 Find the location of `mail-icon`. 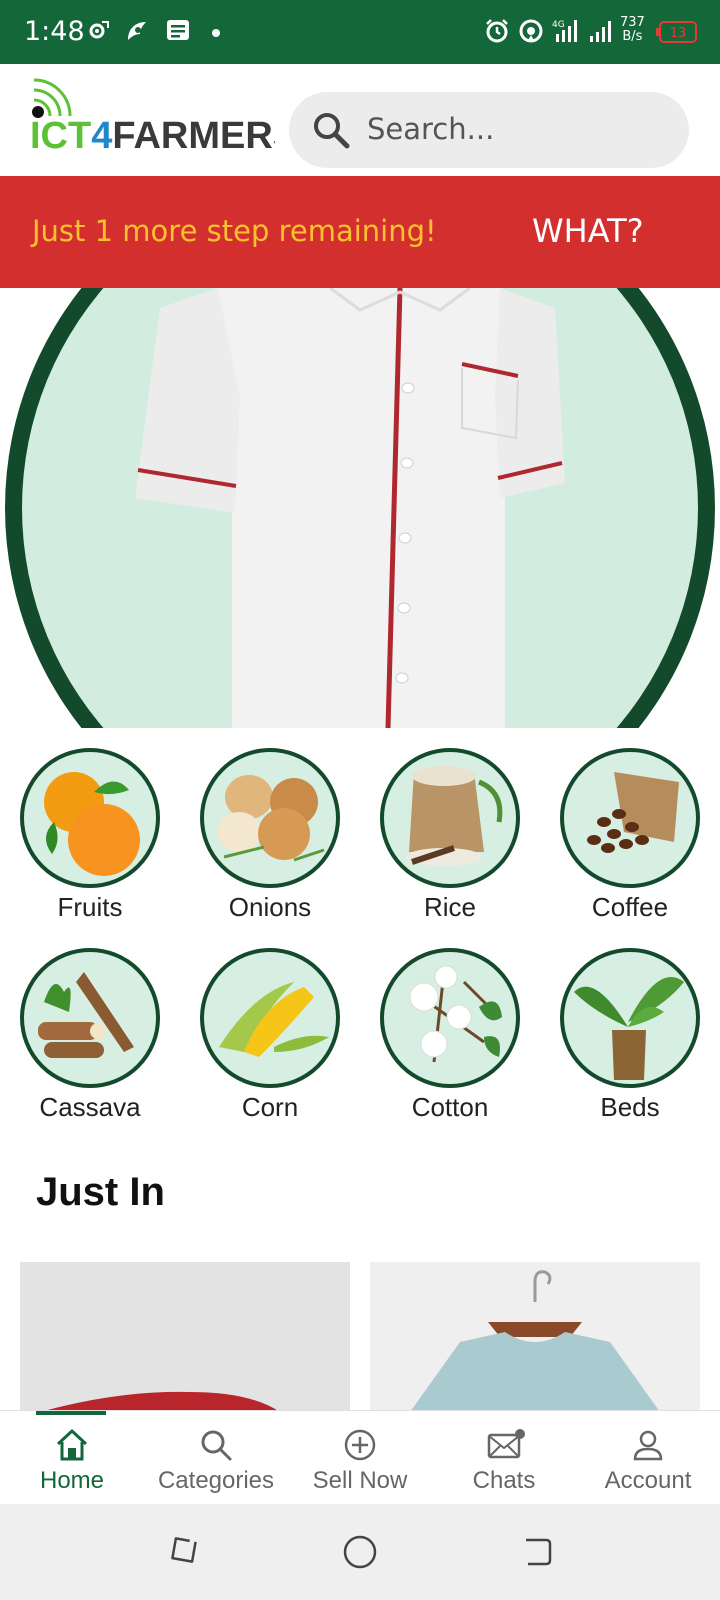

mail-icon is located at coordinates (506, 1444).